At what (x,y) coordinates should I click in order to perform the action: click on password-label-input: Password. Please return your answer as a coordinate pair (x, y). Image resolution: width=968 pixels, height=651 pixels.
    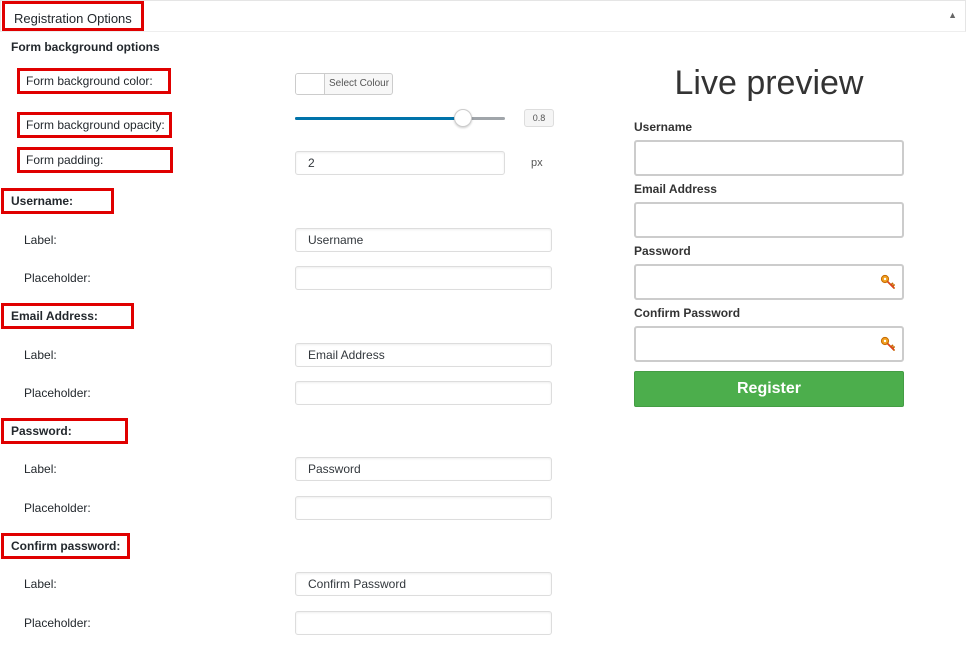
    Looking at the image, I should click on (423, 469).